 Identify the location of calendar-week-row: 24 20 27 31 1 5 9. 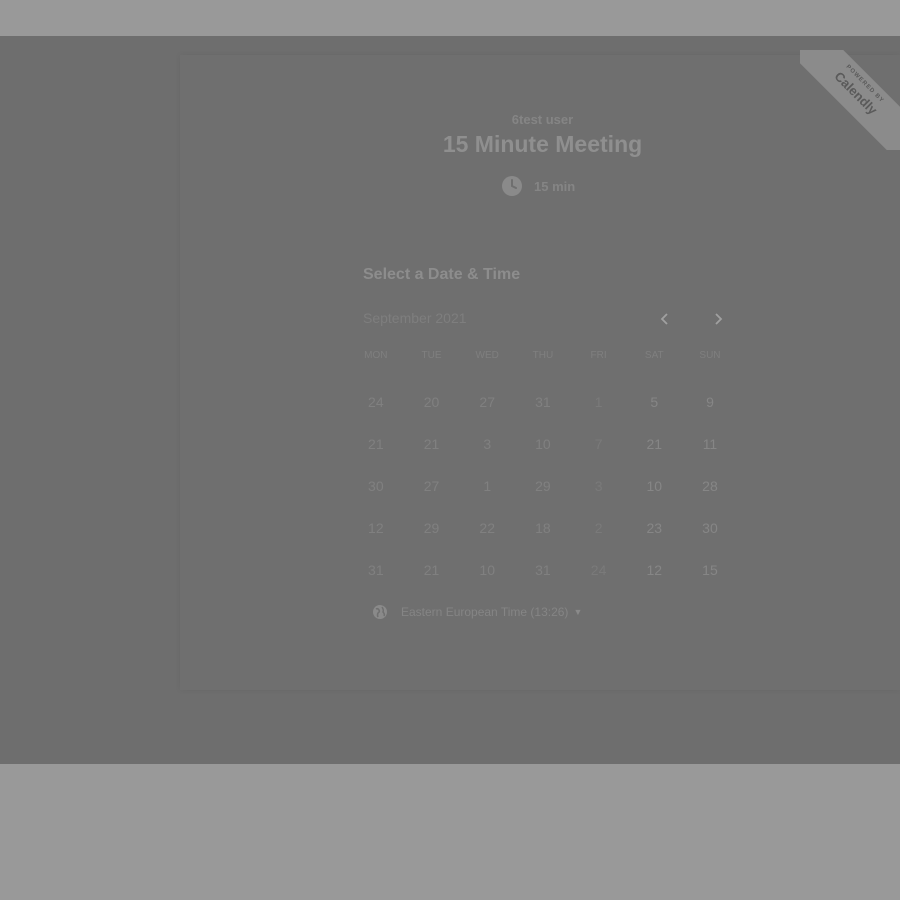
(543, 402).